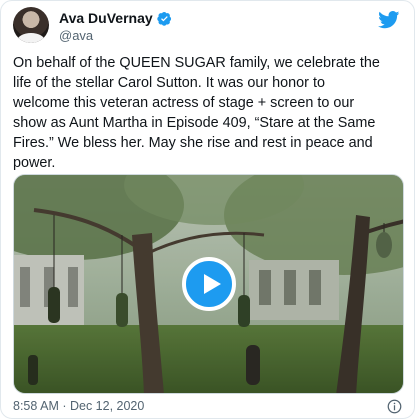  I want to click on play-button, so click(209, 284).